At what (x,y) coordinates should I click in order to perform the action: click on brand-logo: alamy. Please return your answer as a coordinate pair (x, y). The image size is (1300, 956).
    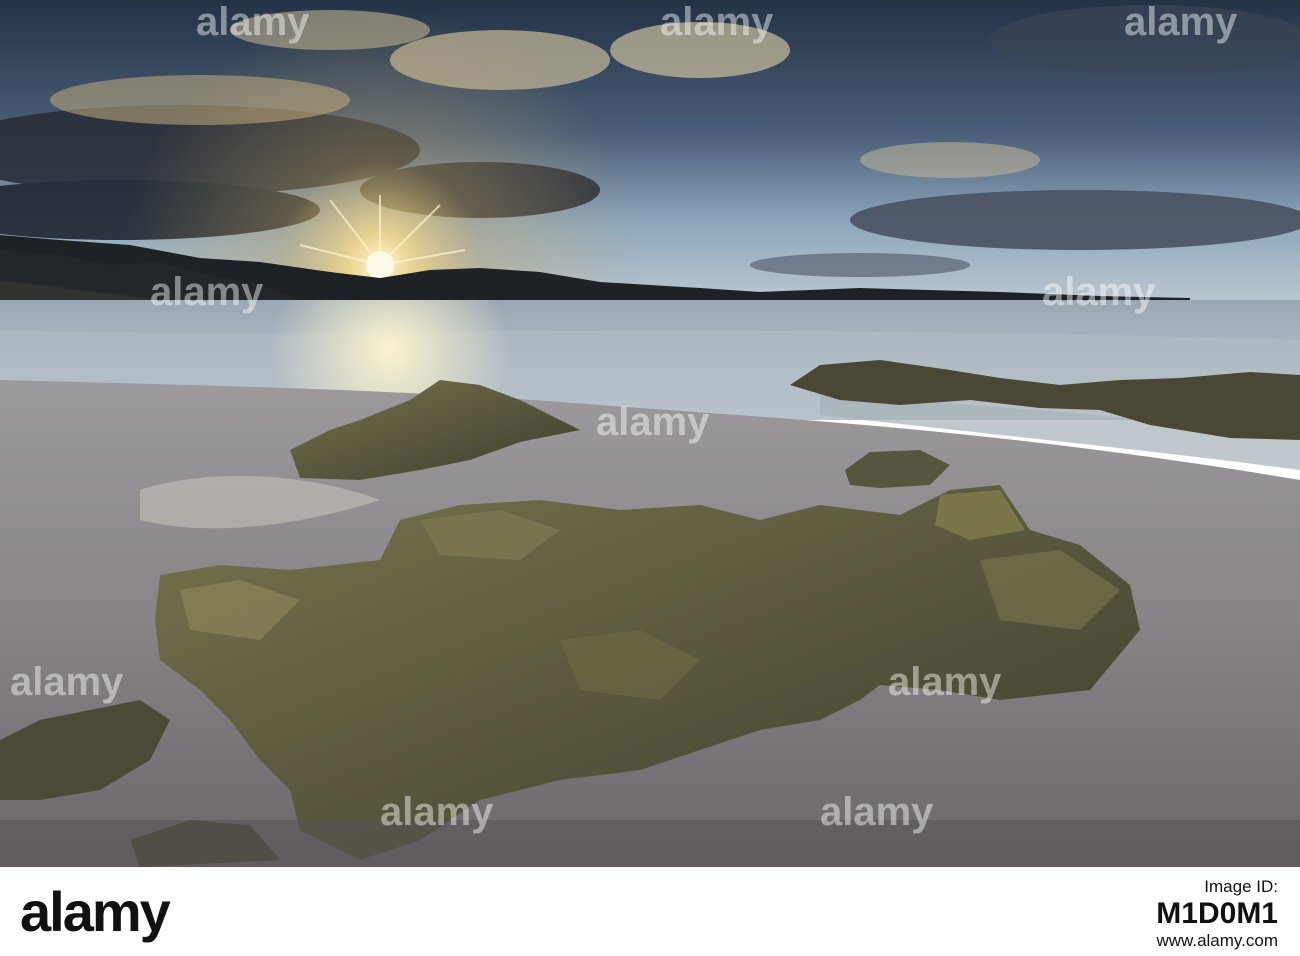
    Looking at the image, I should click on (95, 911).